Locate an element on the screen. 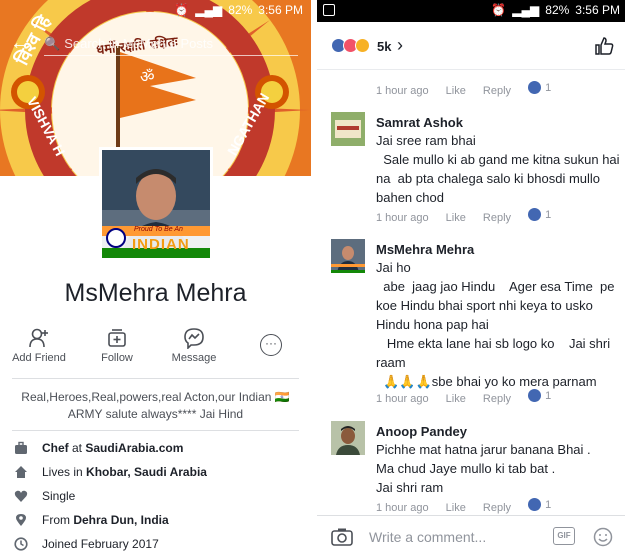  search-icon: 🔍 is located at coordinates (52, 43).